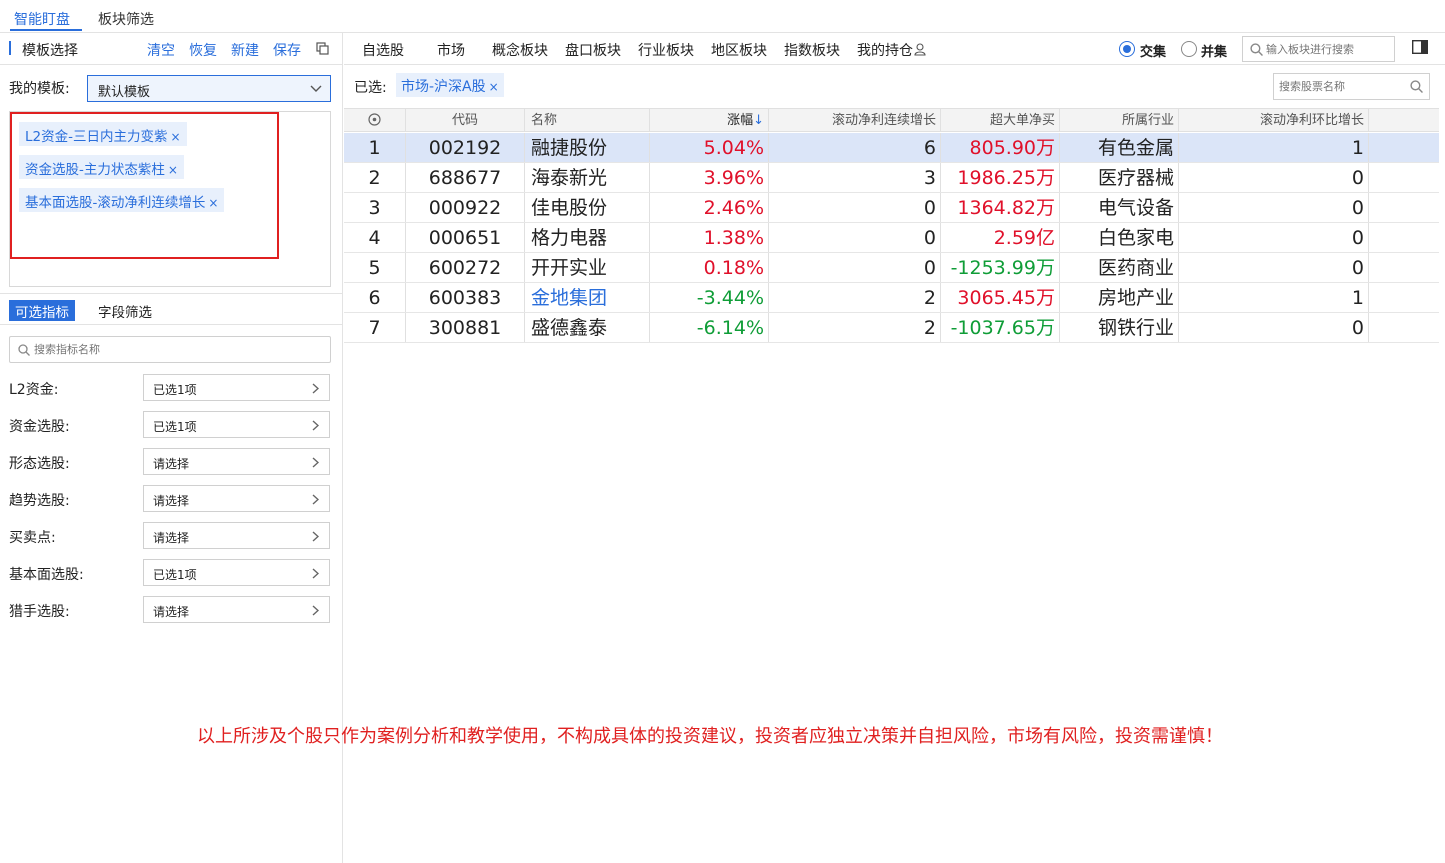  What do you see at coordinates (812, 50) in the screenshot?
I see `nav-index: 指数板块` at bounding box center [812, 50].